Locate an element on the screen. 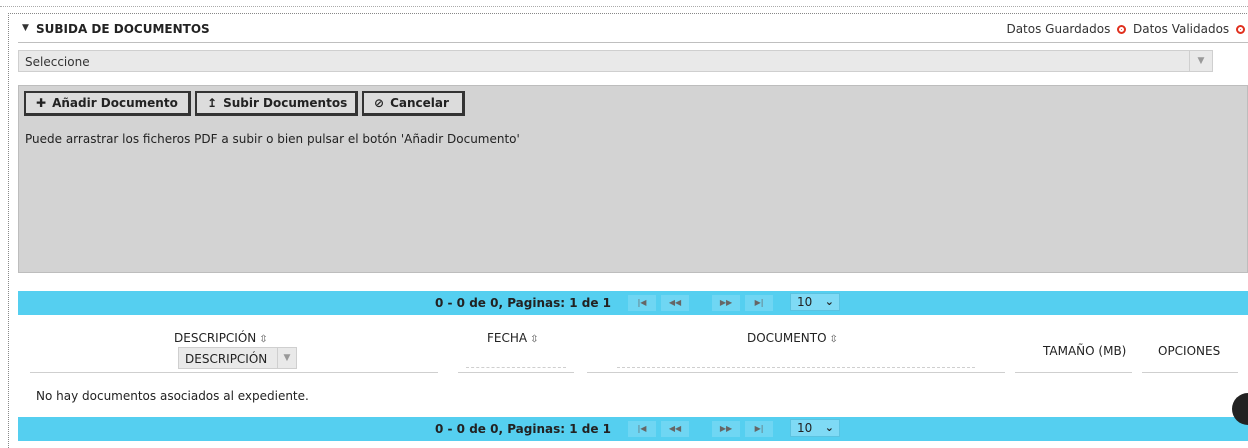  add-document-label: Añadir Documento is located at coordinates (115, 103).